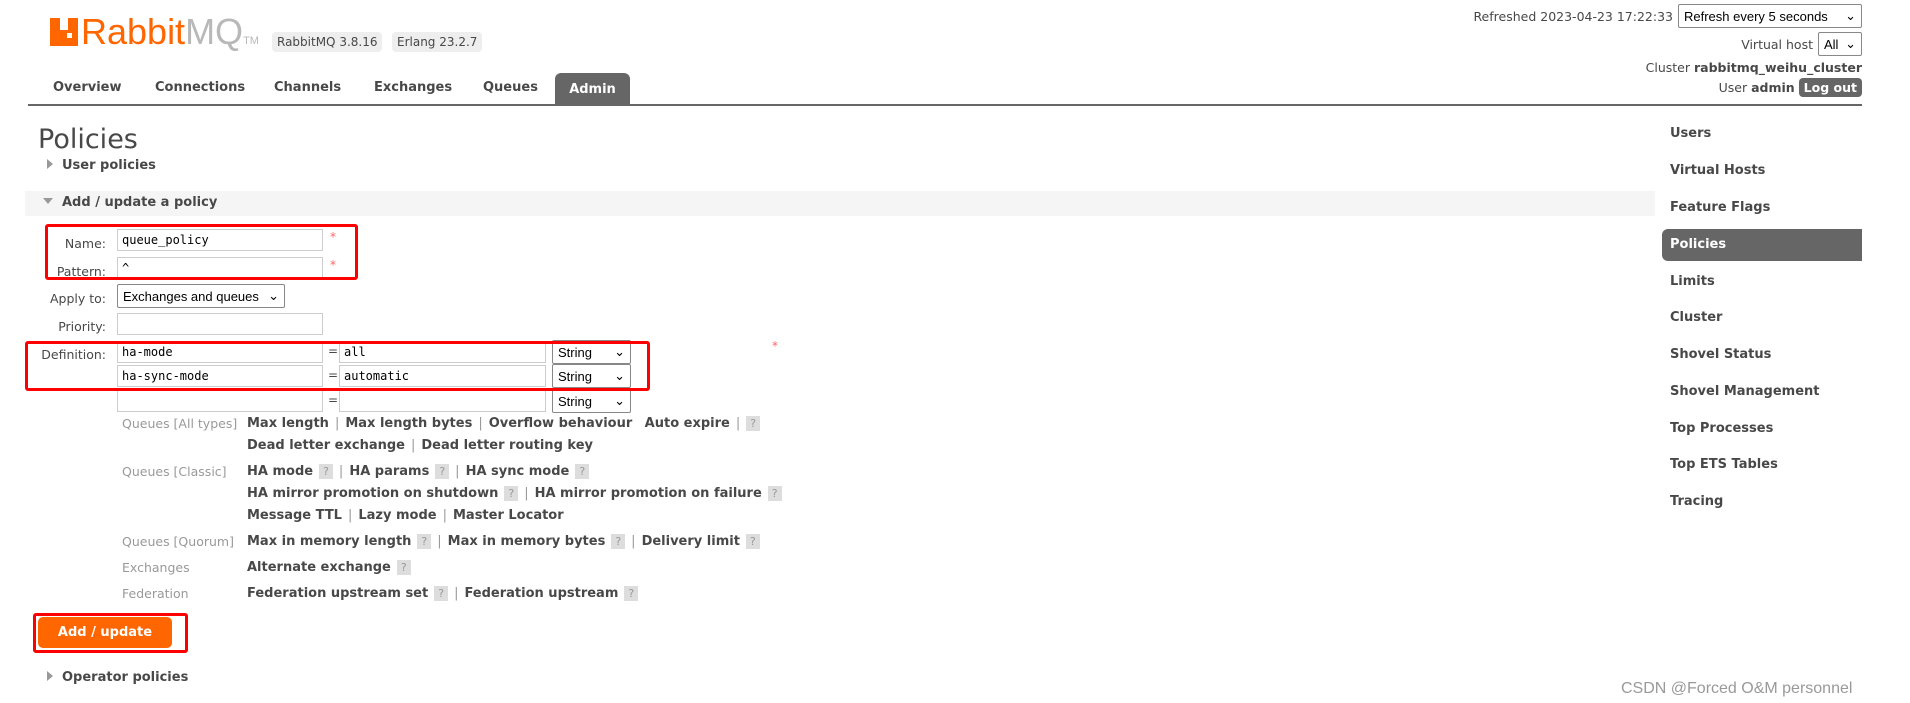  I want to click on priority-input, so click(220, 324).